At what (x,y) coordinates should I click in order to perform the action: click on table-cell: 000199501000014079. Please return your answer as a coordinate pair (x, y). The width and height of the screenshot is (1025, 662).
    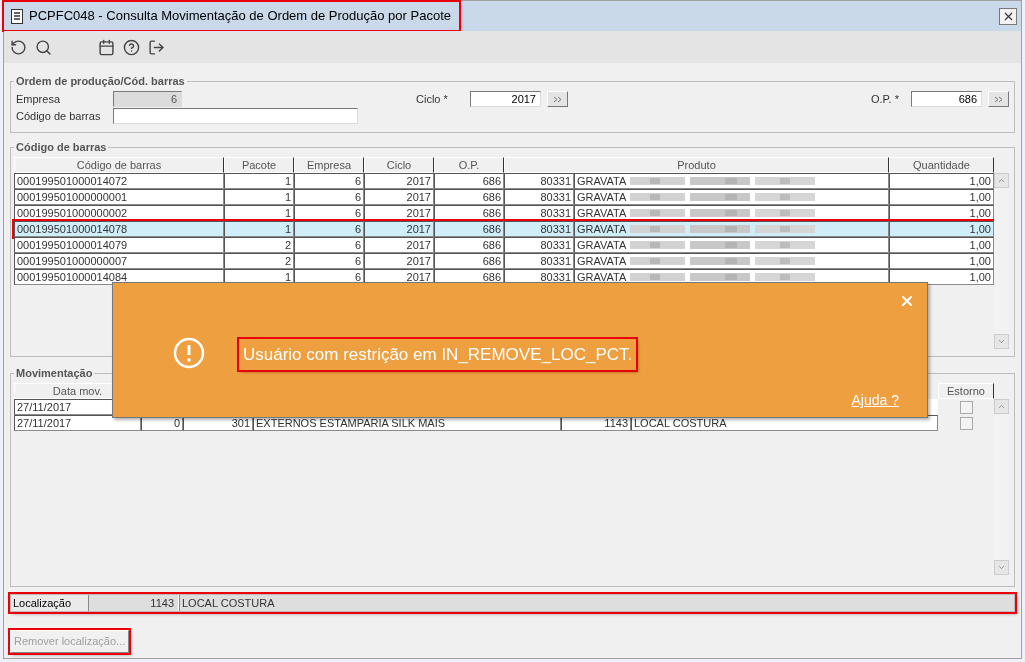
    Looking at the image, I should click on (119, 245).